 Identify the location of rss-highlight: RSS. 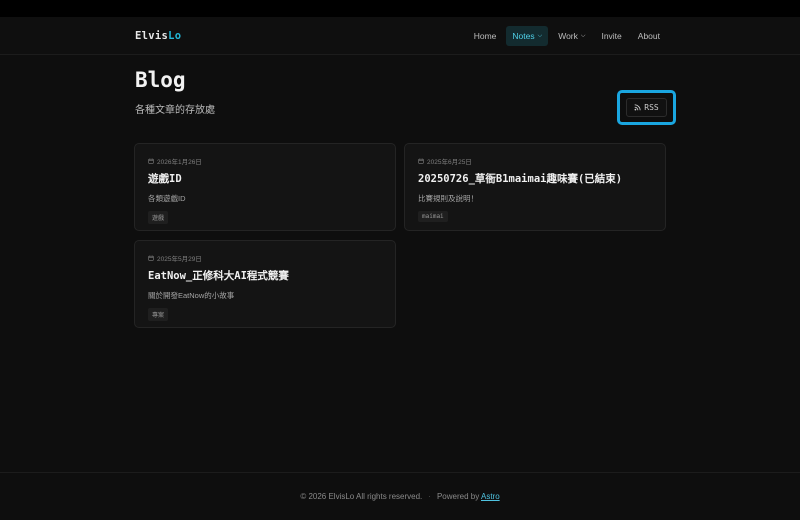
(646, 107).